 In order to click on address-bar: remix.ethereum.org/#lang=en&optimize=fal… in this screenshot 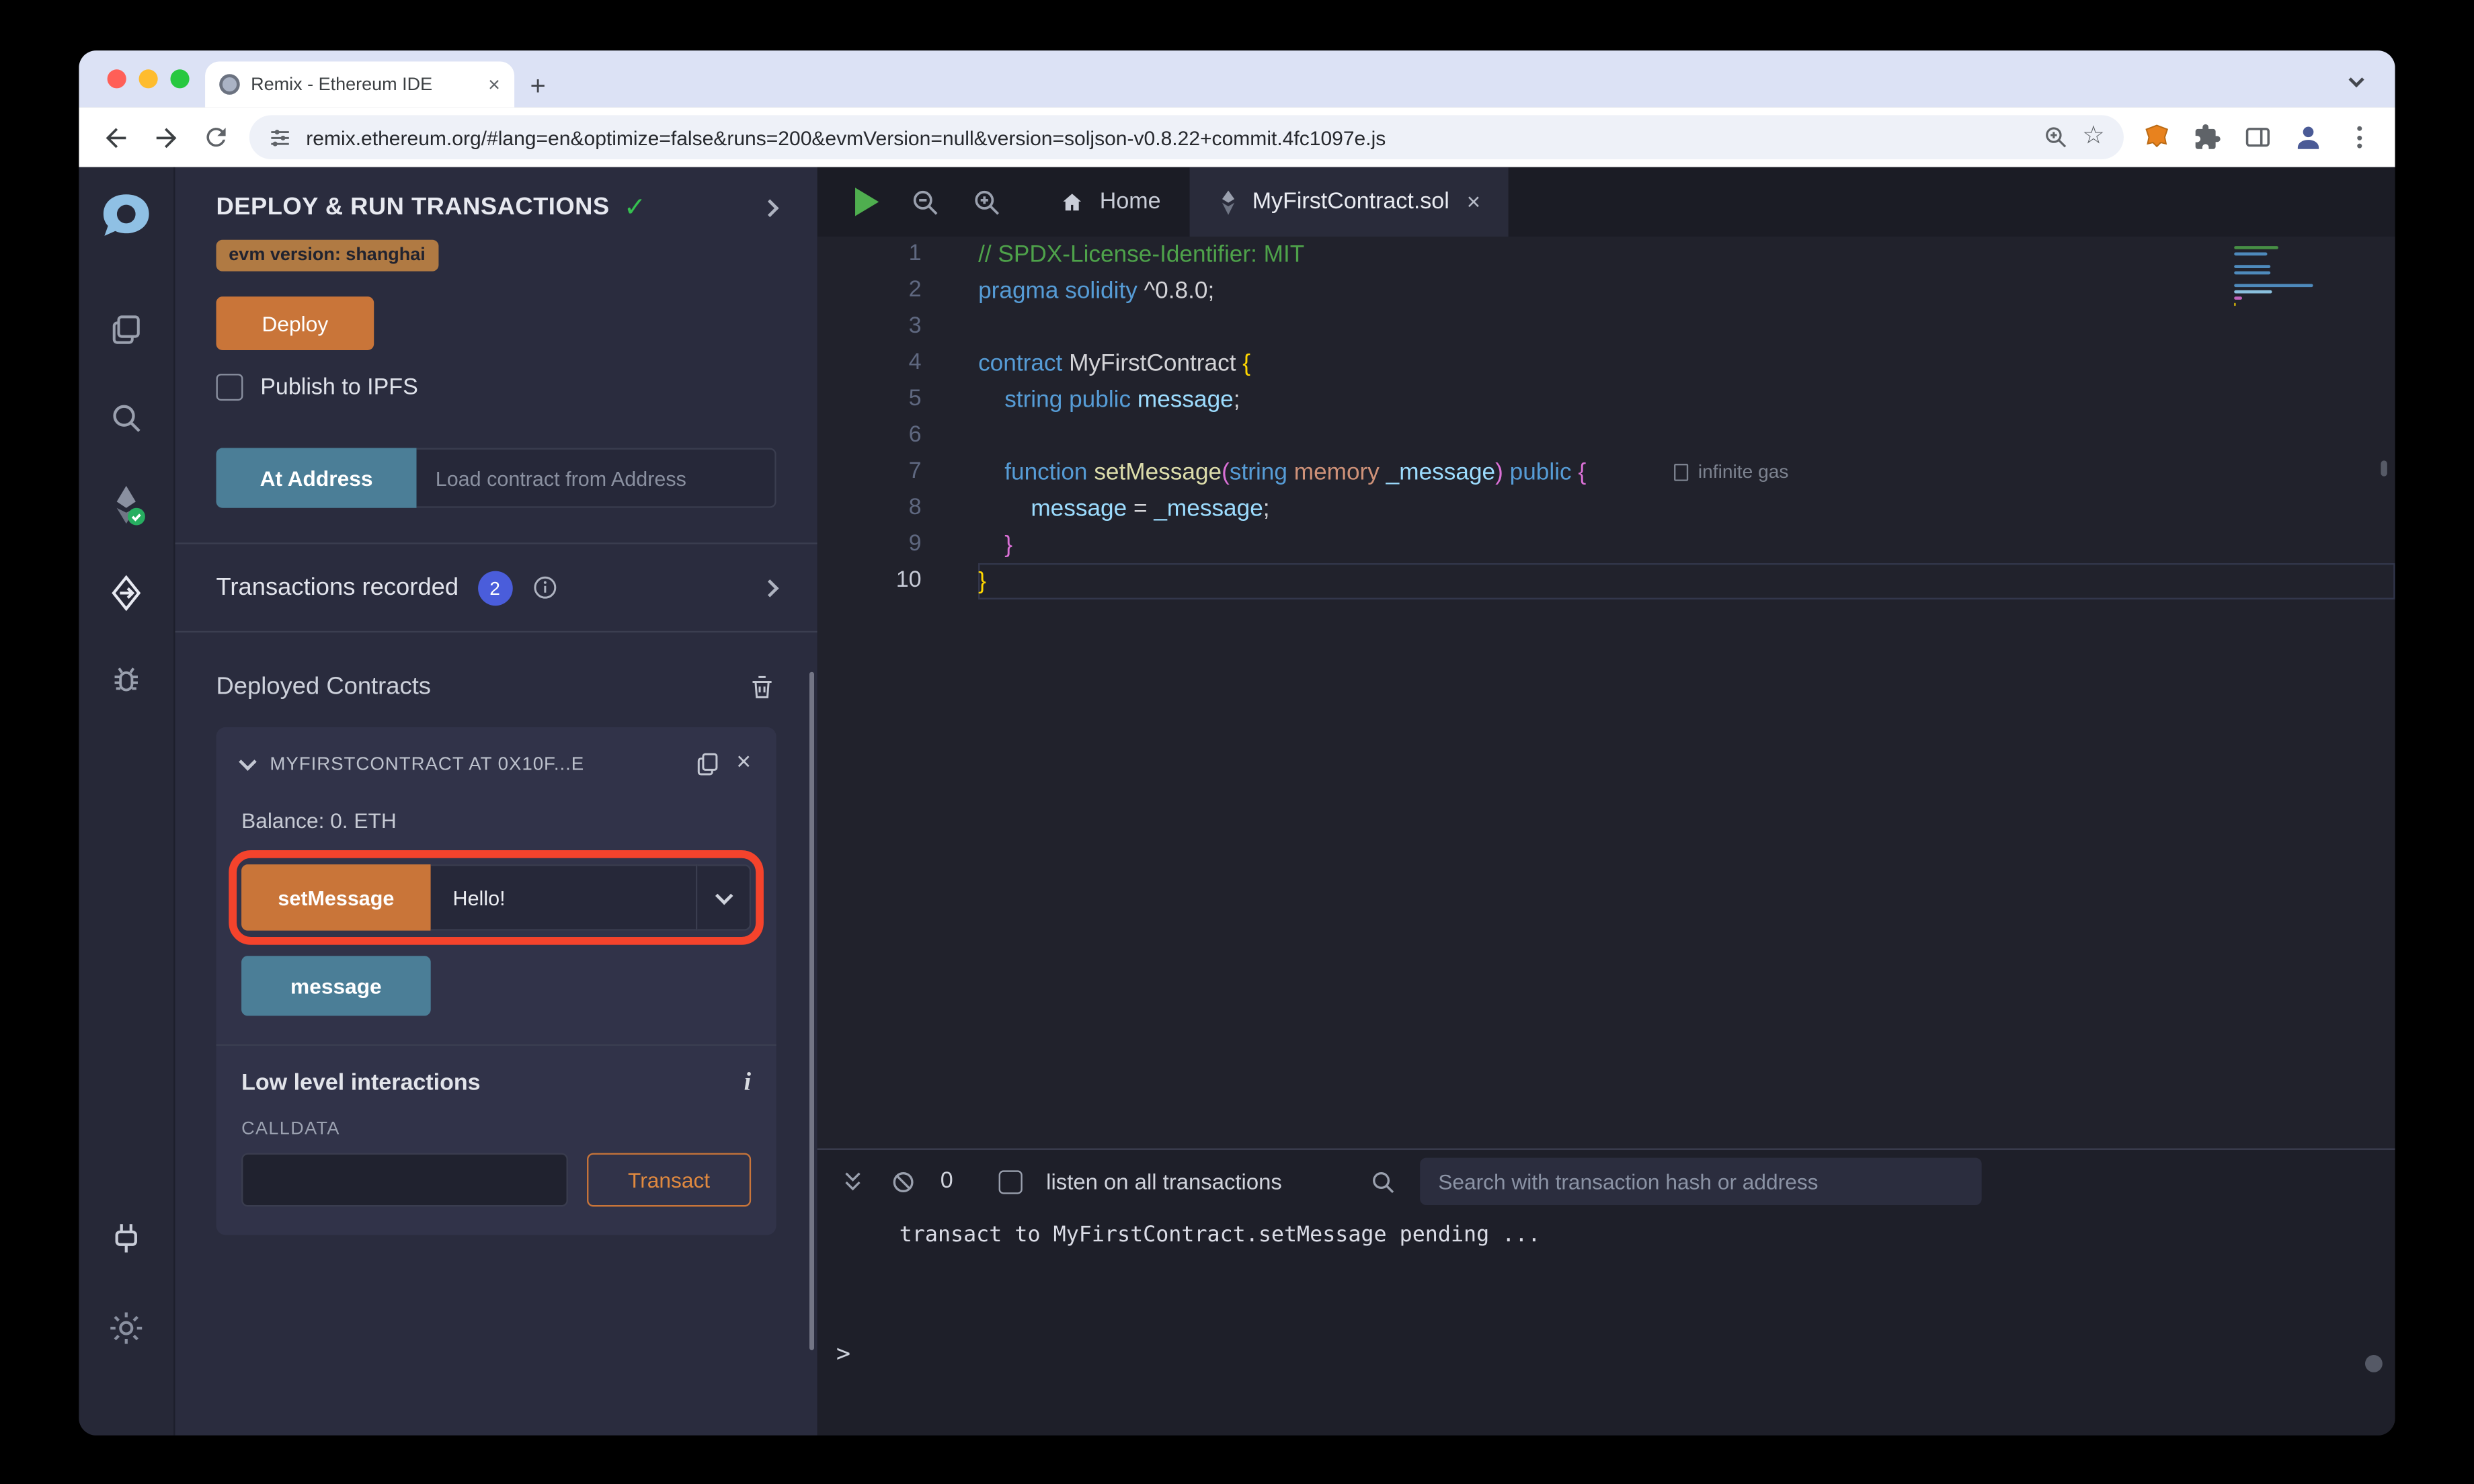, I will do `click(1186, 137)`.